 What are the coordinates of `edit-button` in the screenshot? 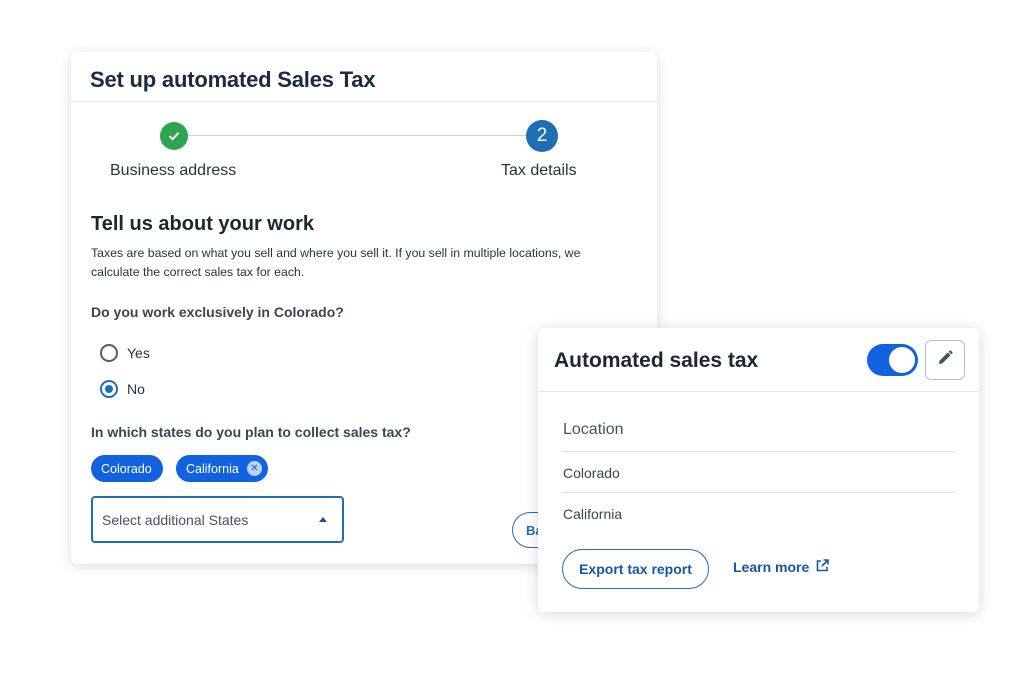 It's located at (945, 360).